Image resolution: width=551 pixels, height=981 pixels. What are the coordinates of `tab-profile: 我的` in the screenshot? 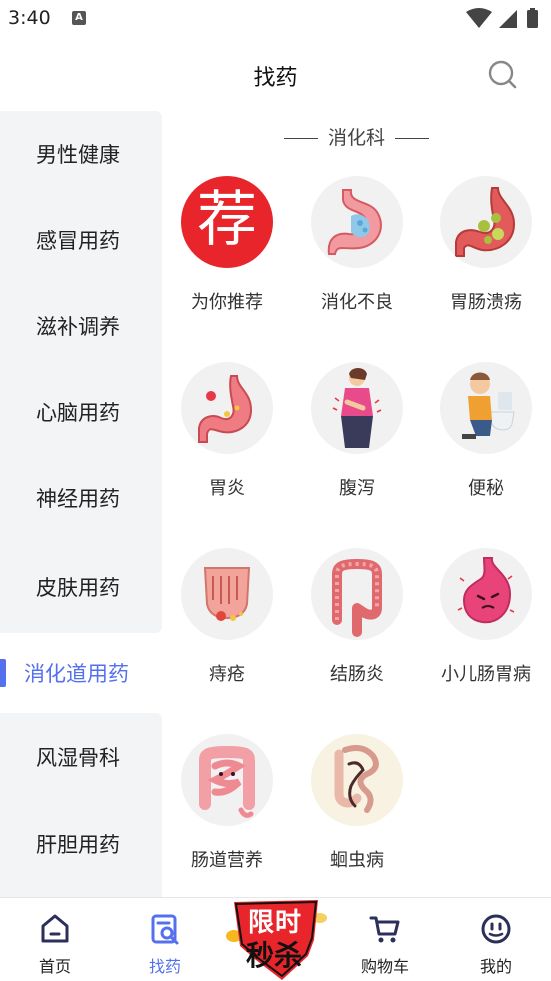 It's located at (496, 939).